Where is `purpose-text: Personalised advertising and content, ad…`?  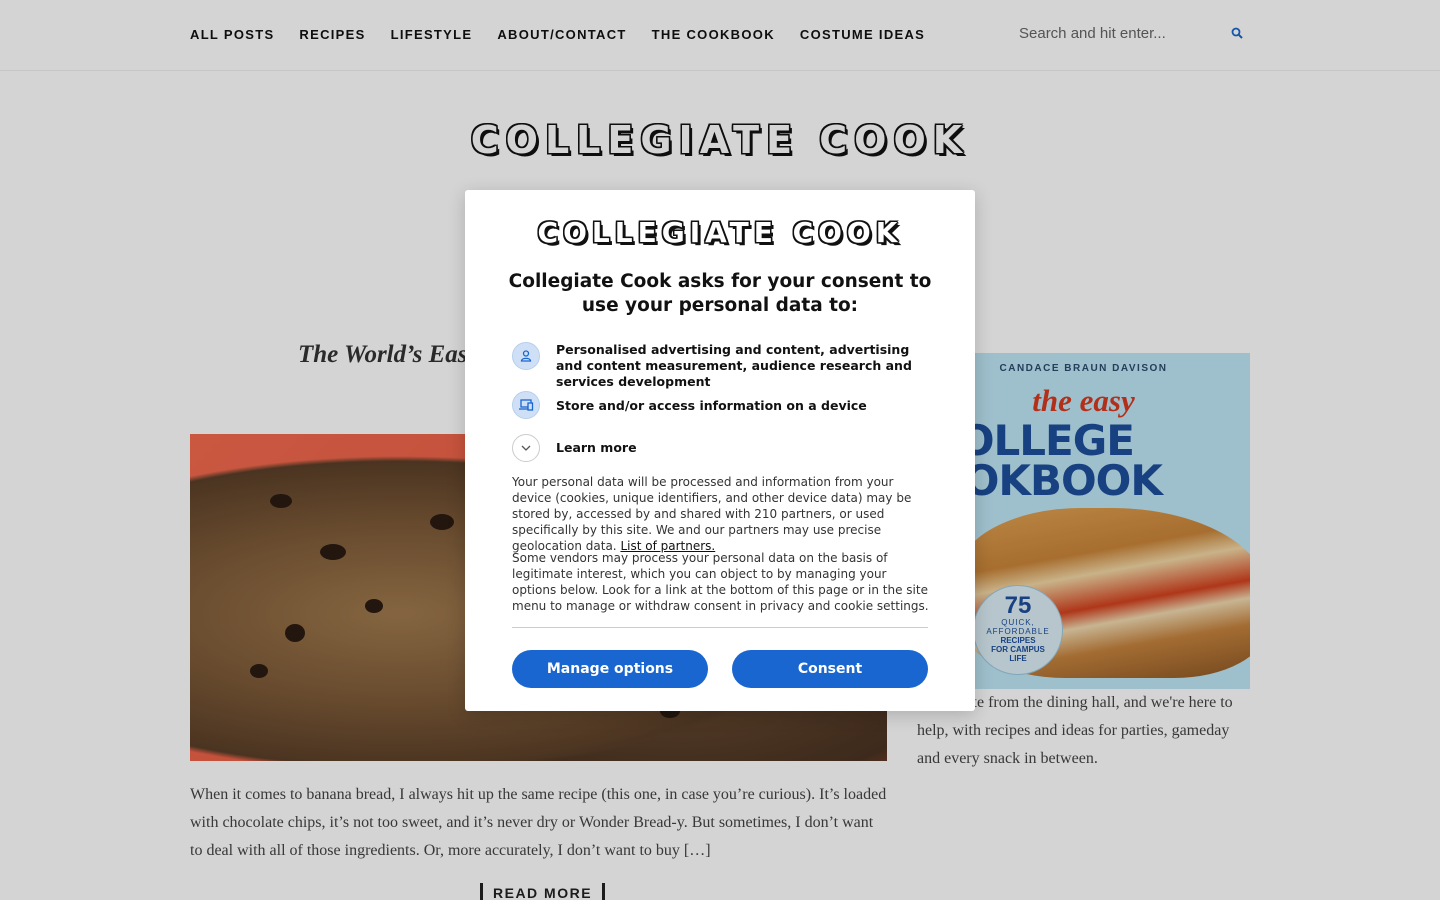
purpose-text: Personalised advertising and content, ad… is located at coordinates (734, 365).